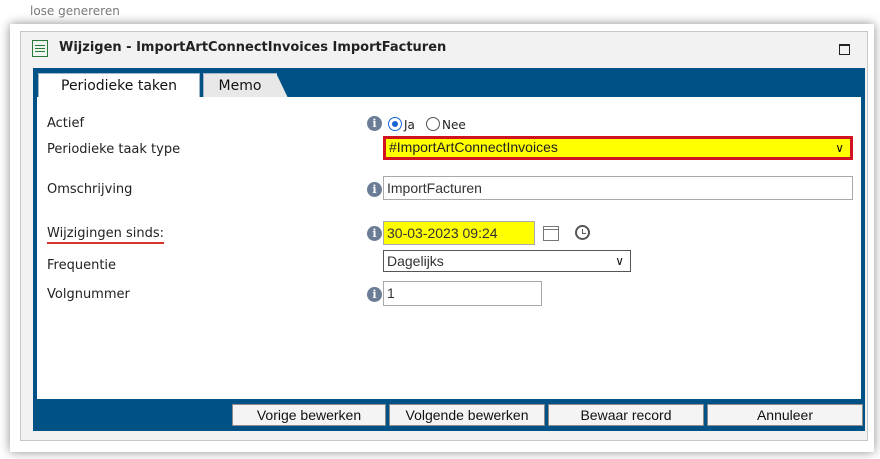 The width and height of the screenshot is (880, 459). I want to click on radio-ja, so click(395, 124).